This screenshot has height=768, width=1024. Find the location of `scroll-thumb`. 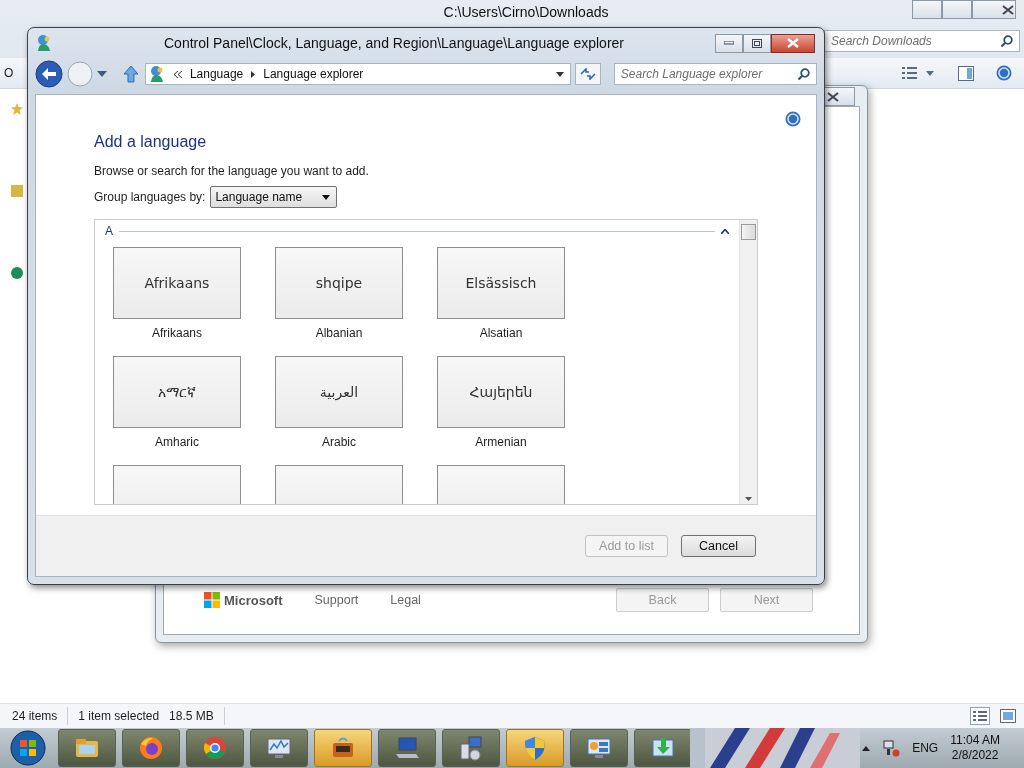

scroll-thumb is located at coordinates (748, 232).